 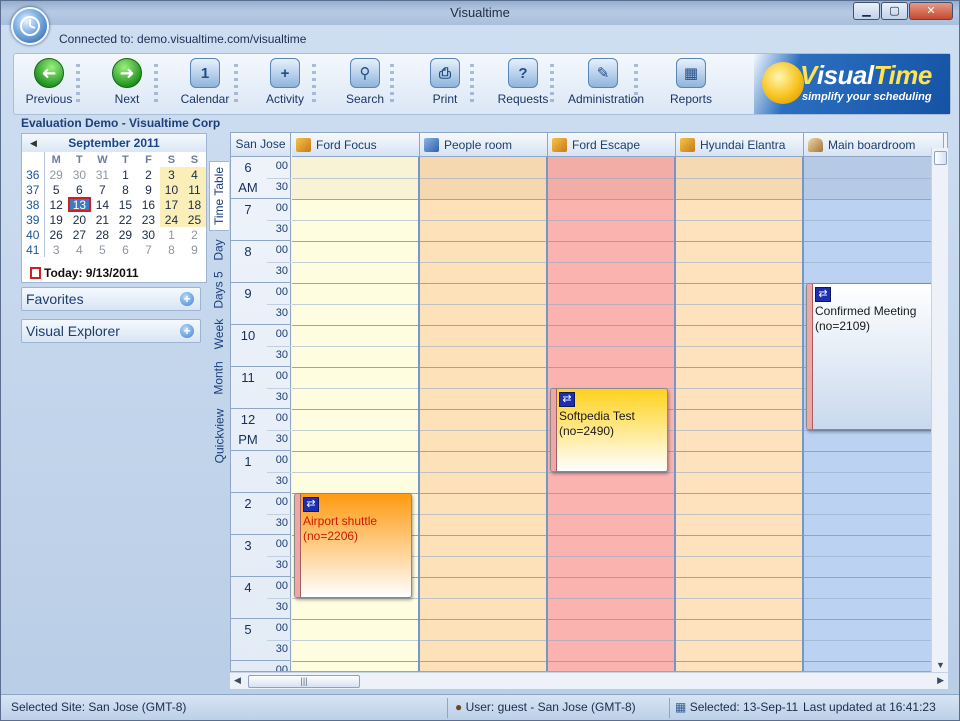 I want to click on view-tab-month: Month, so click(x=219, y=378).